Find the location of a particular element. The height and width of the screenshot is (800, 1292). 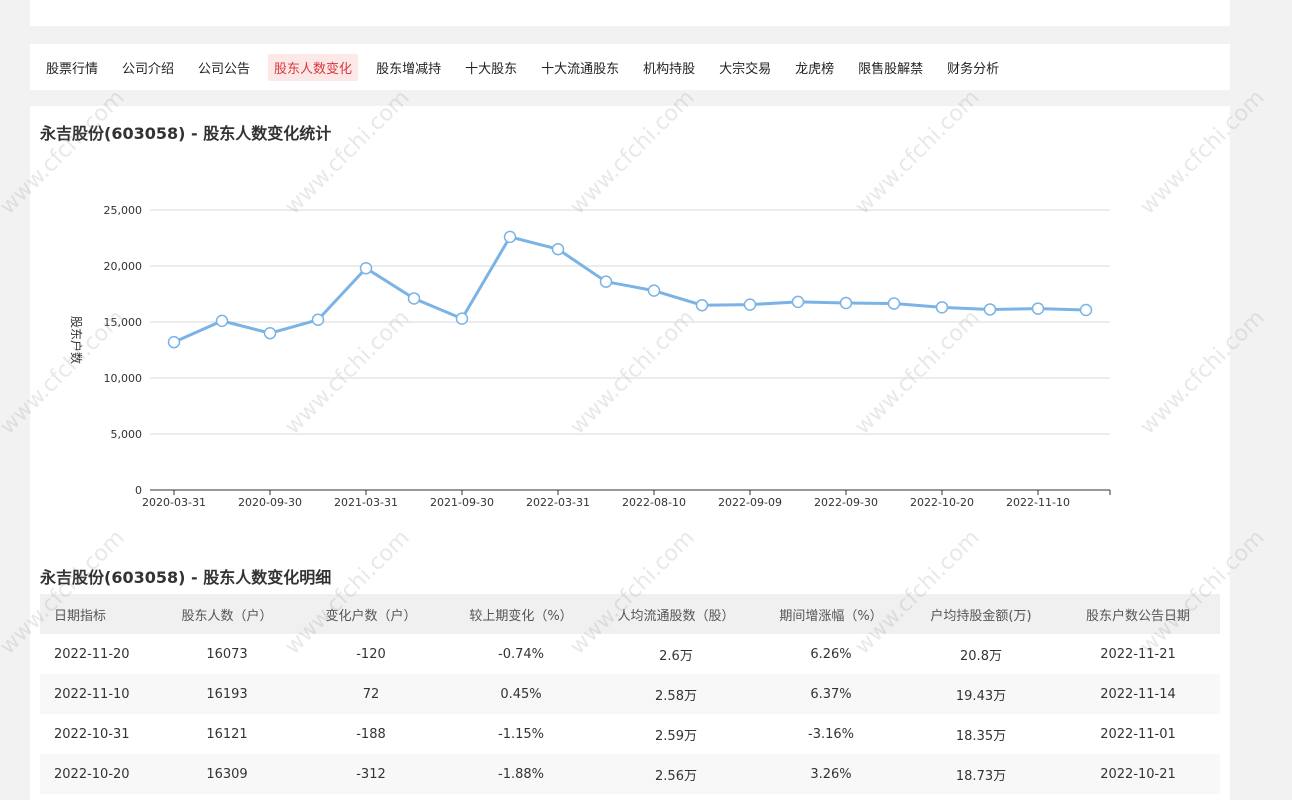

nav-item: 十大流通股东 is located at coordinates (580, 67).